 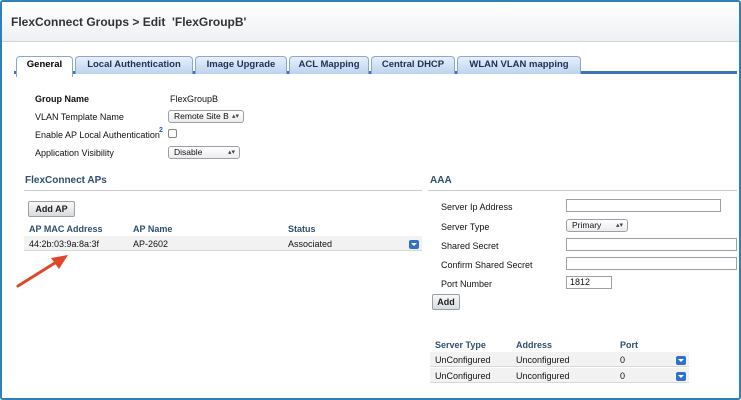 What do you see at coordinates (441, 180) in the screenshot?
I see `aaa-title: AAA` at bounding box center [441, 180].